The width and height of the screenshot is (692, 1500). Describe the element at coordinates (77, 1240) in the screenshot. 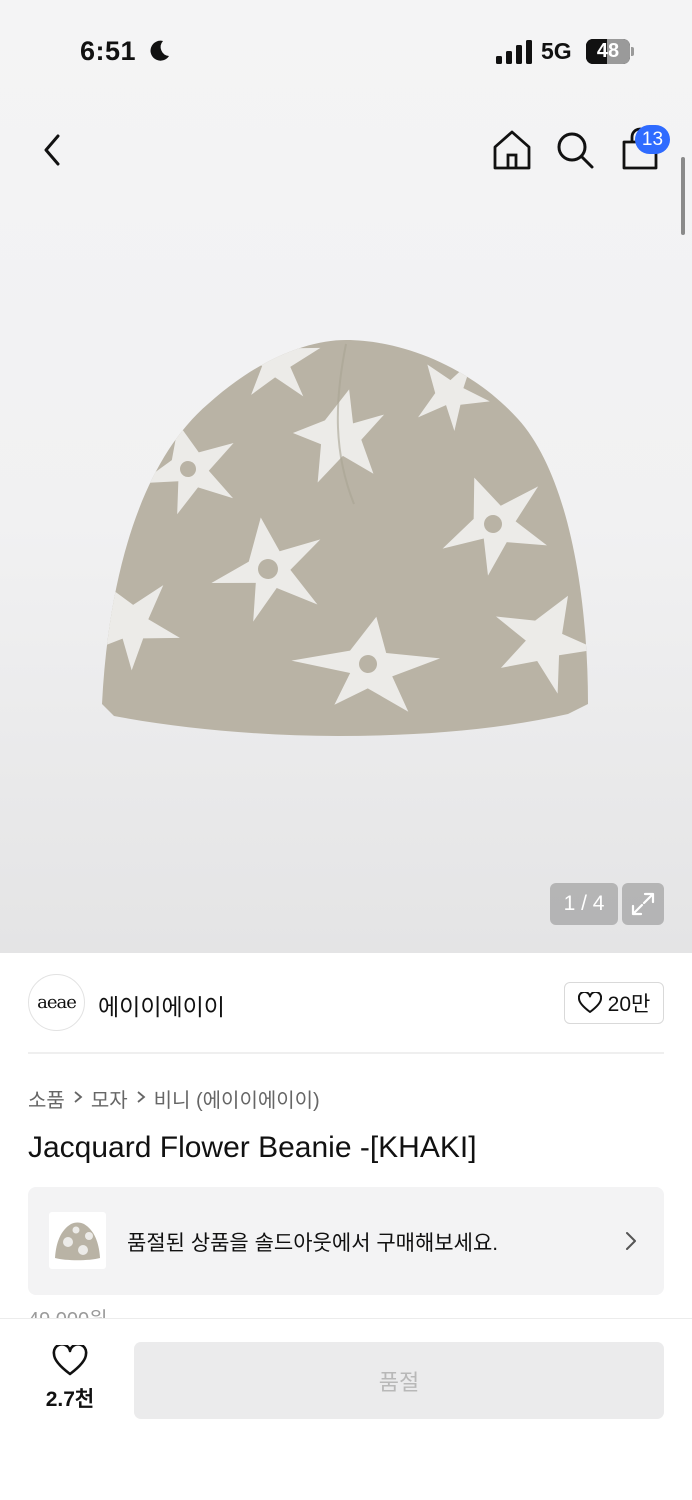

I see `soldout-thumbnail` at that location.